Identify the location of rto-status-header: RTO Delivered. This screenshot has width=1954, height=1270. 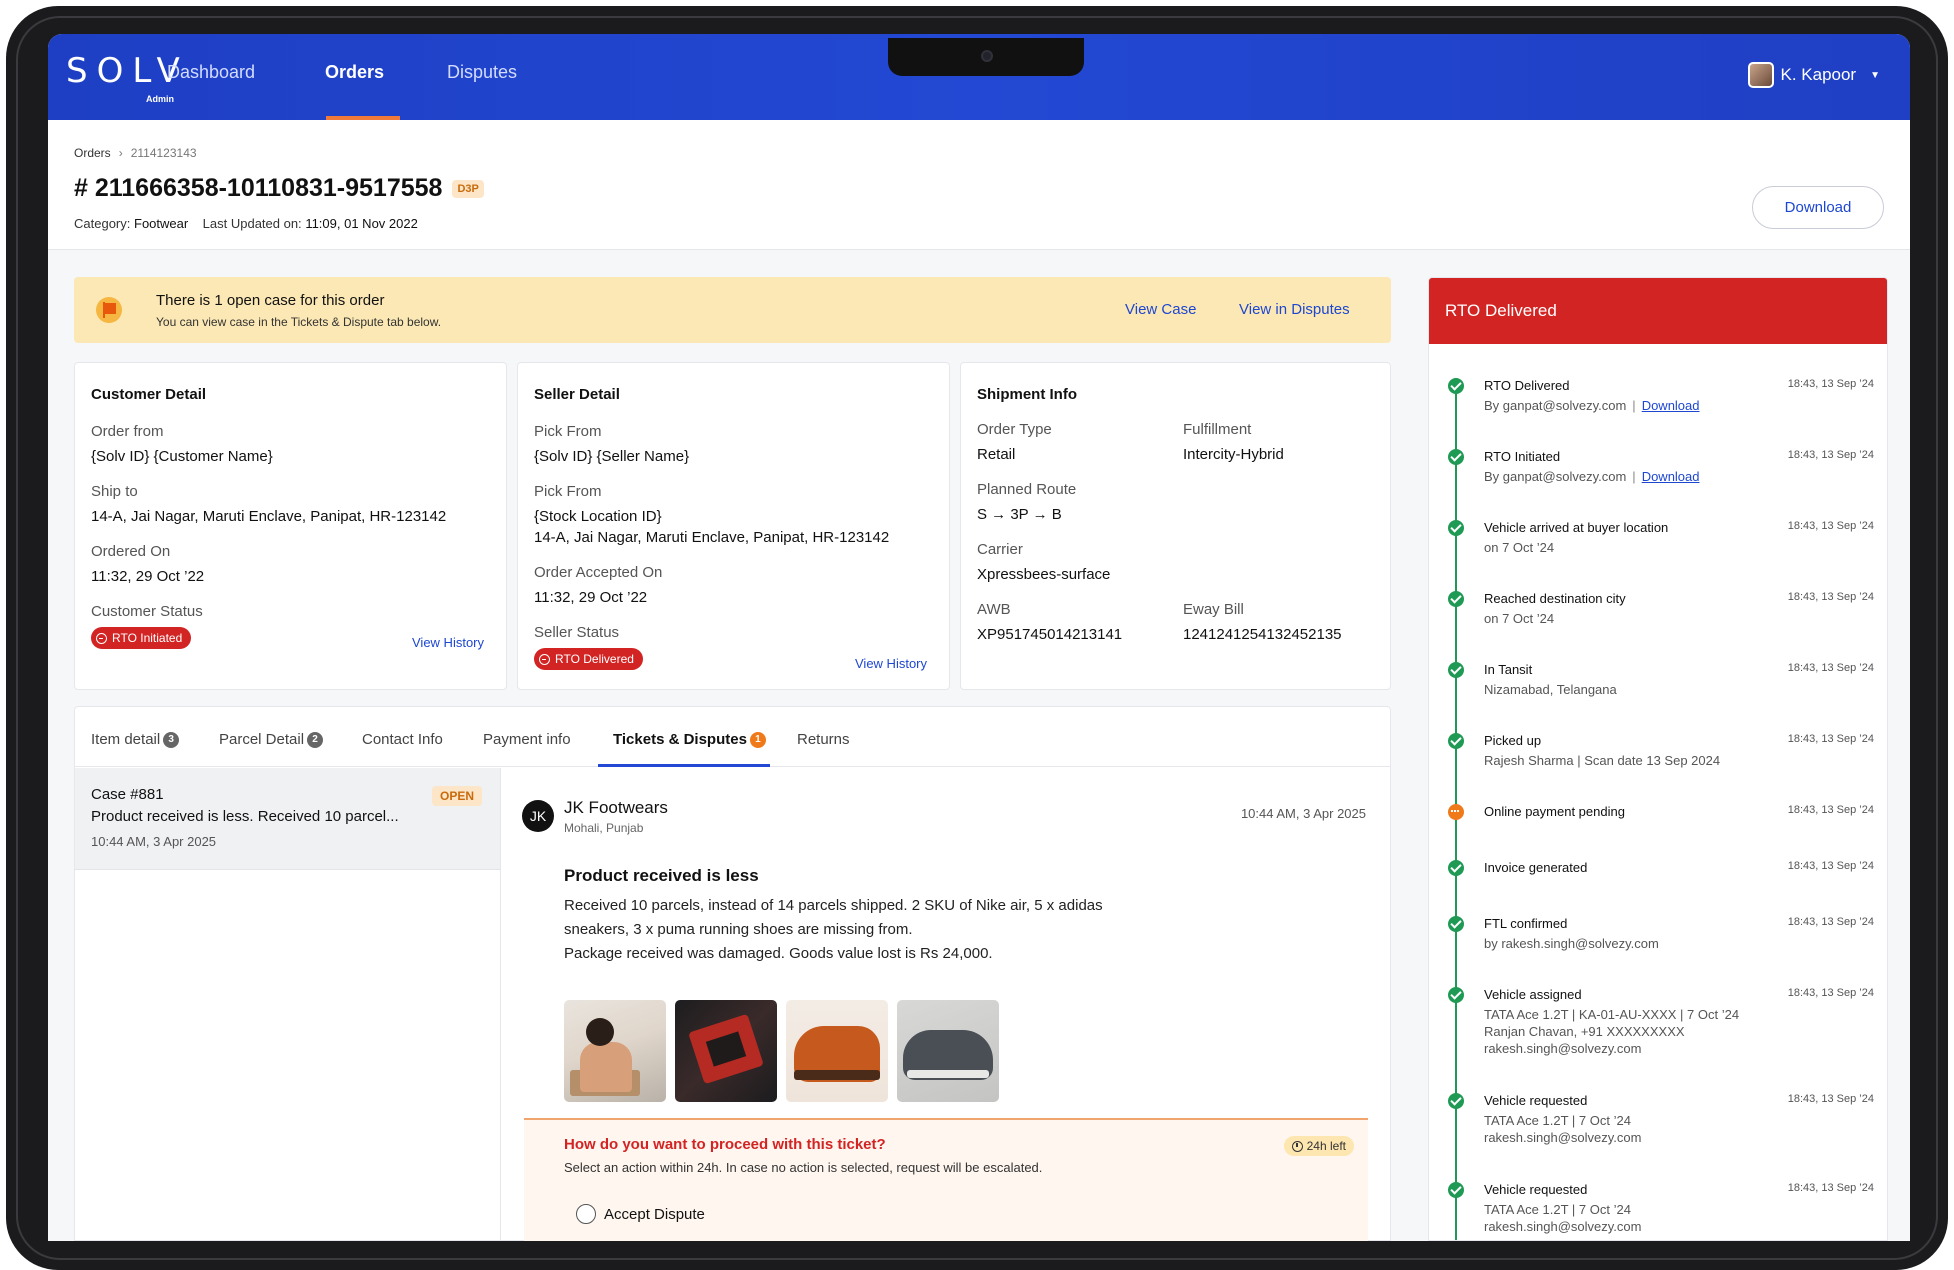
(1658, 311).